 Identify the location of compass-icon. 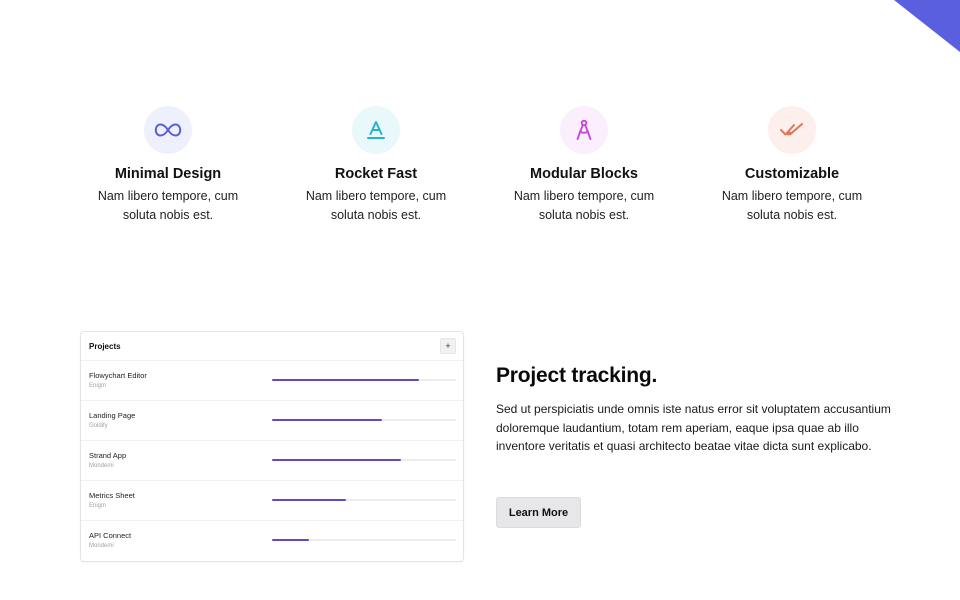
(584, 129).